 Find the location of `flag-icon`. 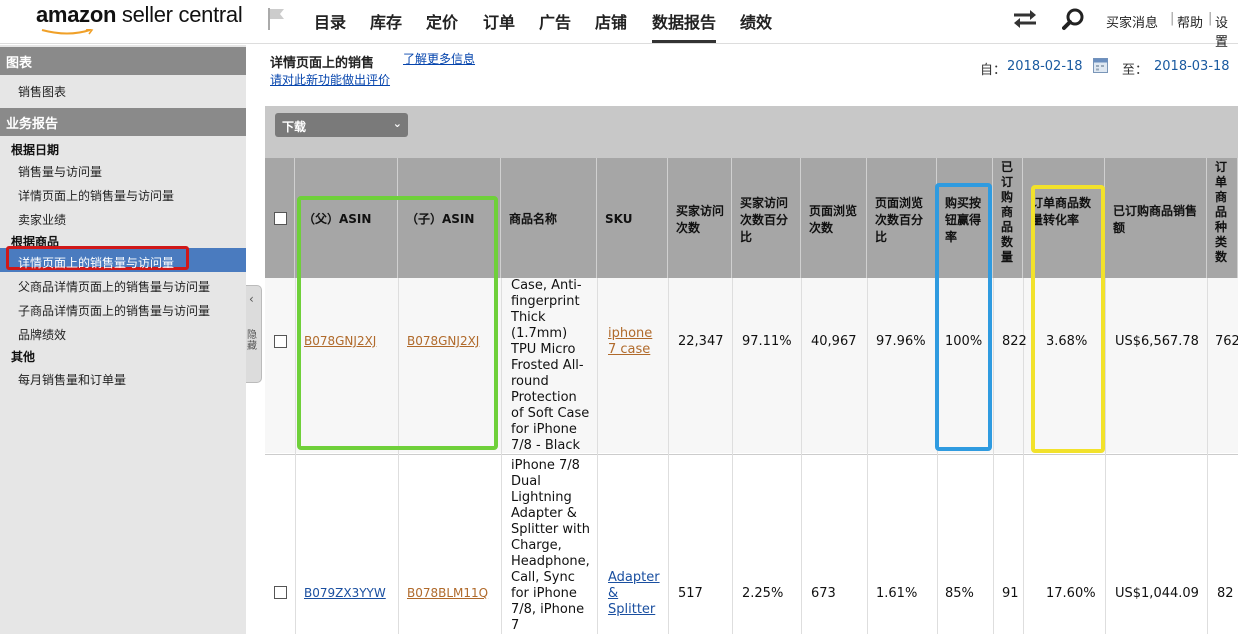

flag-icon is located at coordinates (277, 19).